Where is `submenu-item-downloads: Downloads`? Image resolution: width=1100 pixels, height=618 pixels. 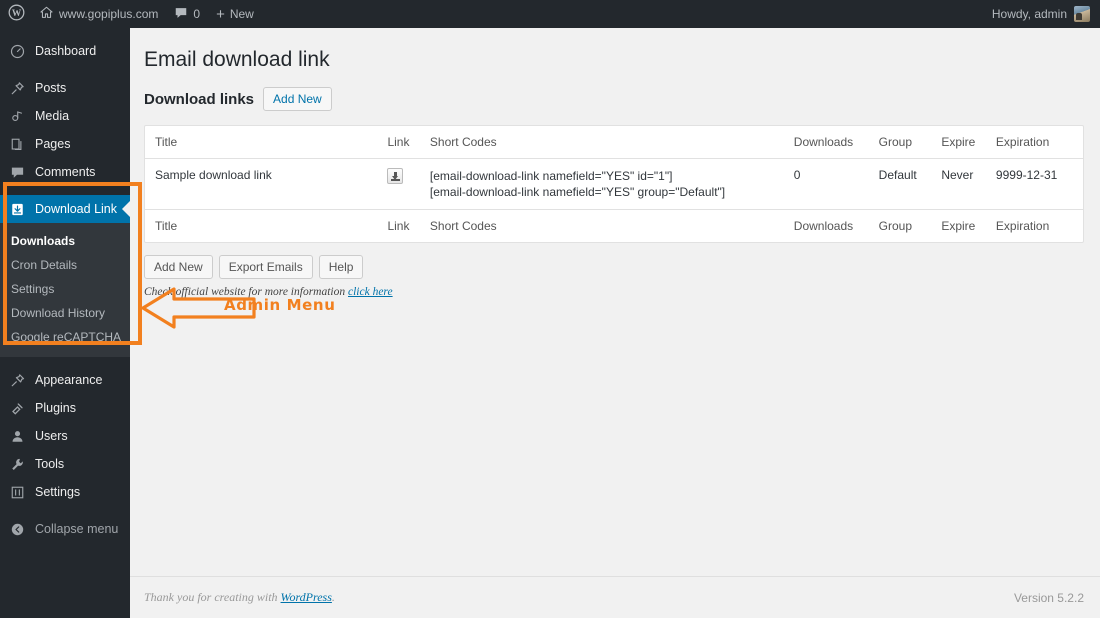
submenu-item-downloads: Downloads is located at coordinates (65, 241).